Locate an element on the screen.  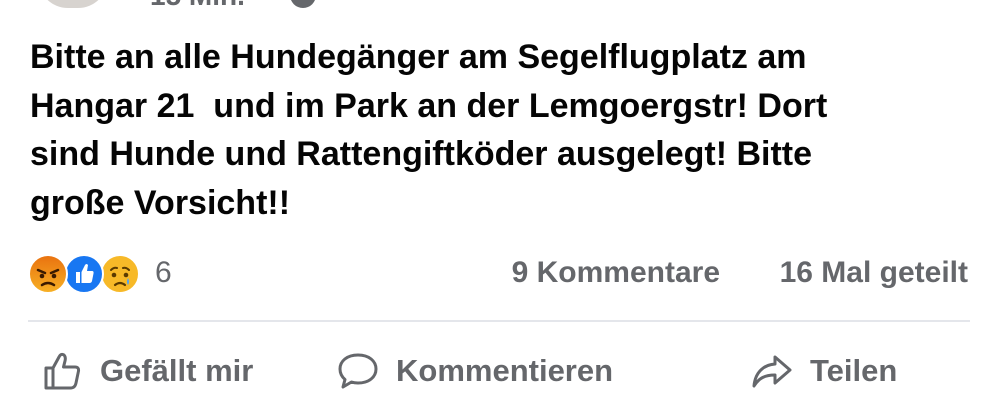
like-button: Gefällt mir is located at coordinates (146, 371).